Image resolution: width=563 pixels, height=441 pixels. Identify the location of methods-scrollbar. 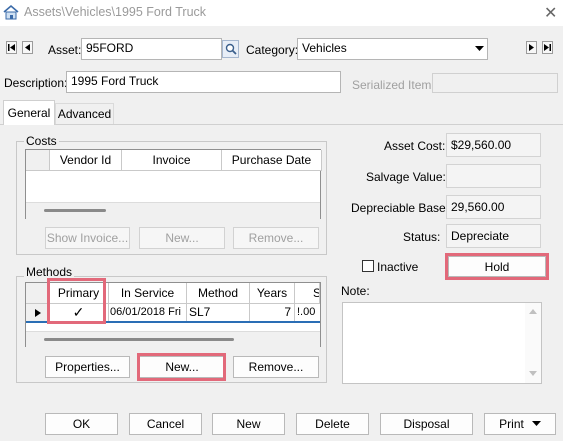
(173, 339).